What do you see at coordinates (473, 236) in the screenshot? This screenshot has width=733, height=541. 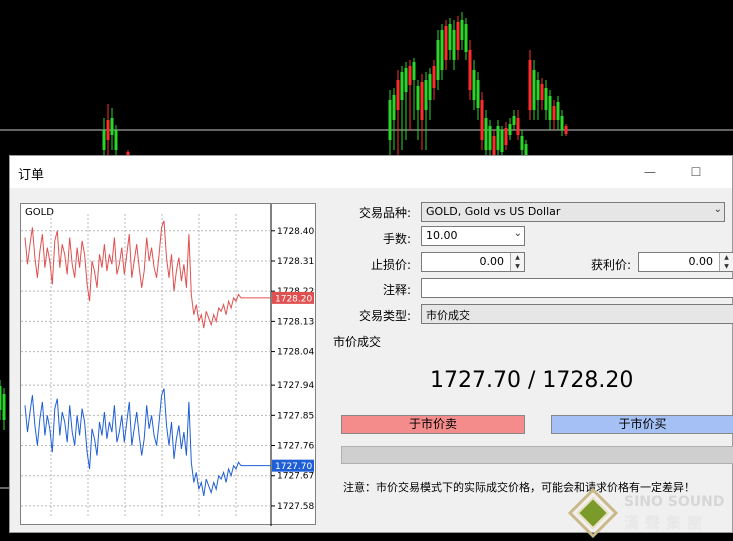 I see `volume-field: 10.00 ⌄` at bounding box center [473, 236].